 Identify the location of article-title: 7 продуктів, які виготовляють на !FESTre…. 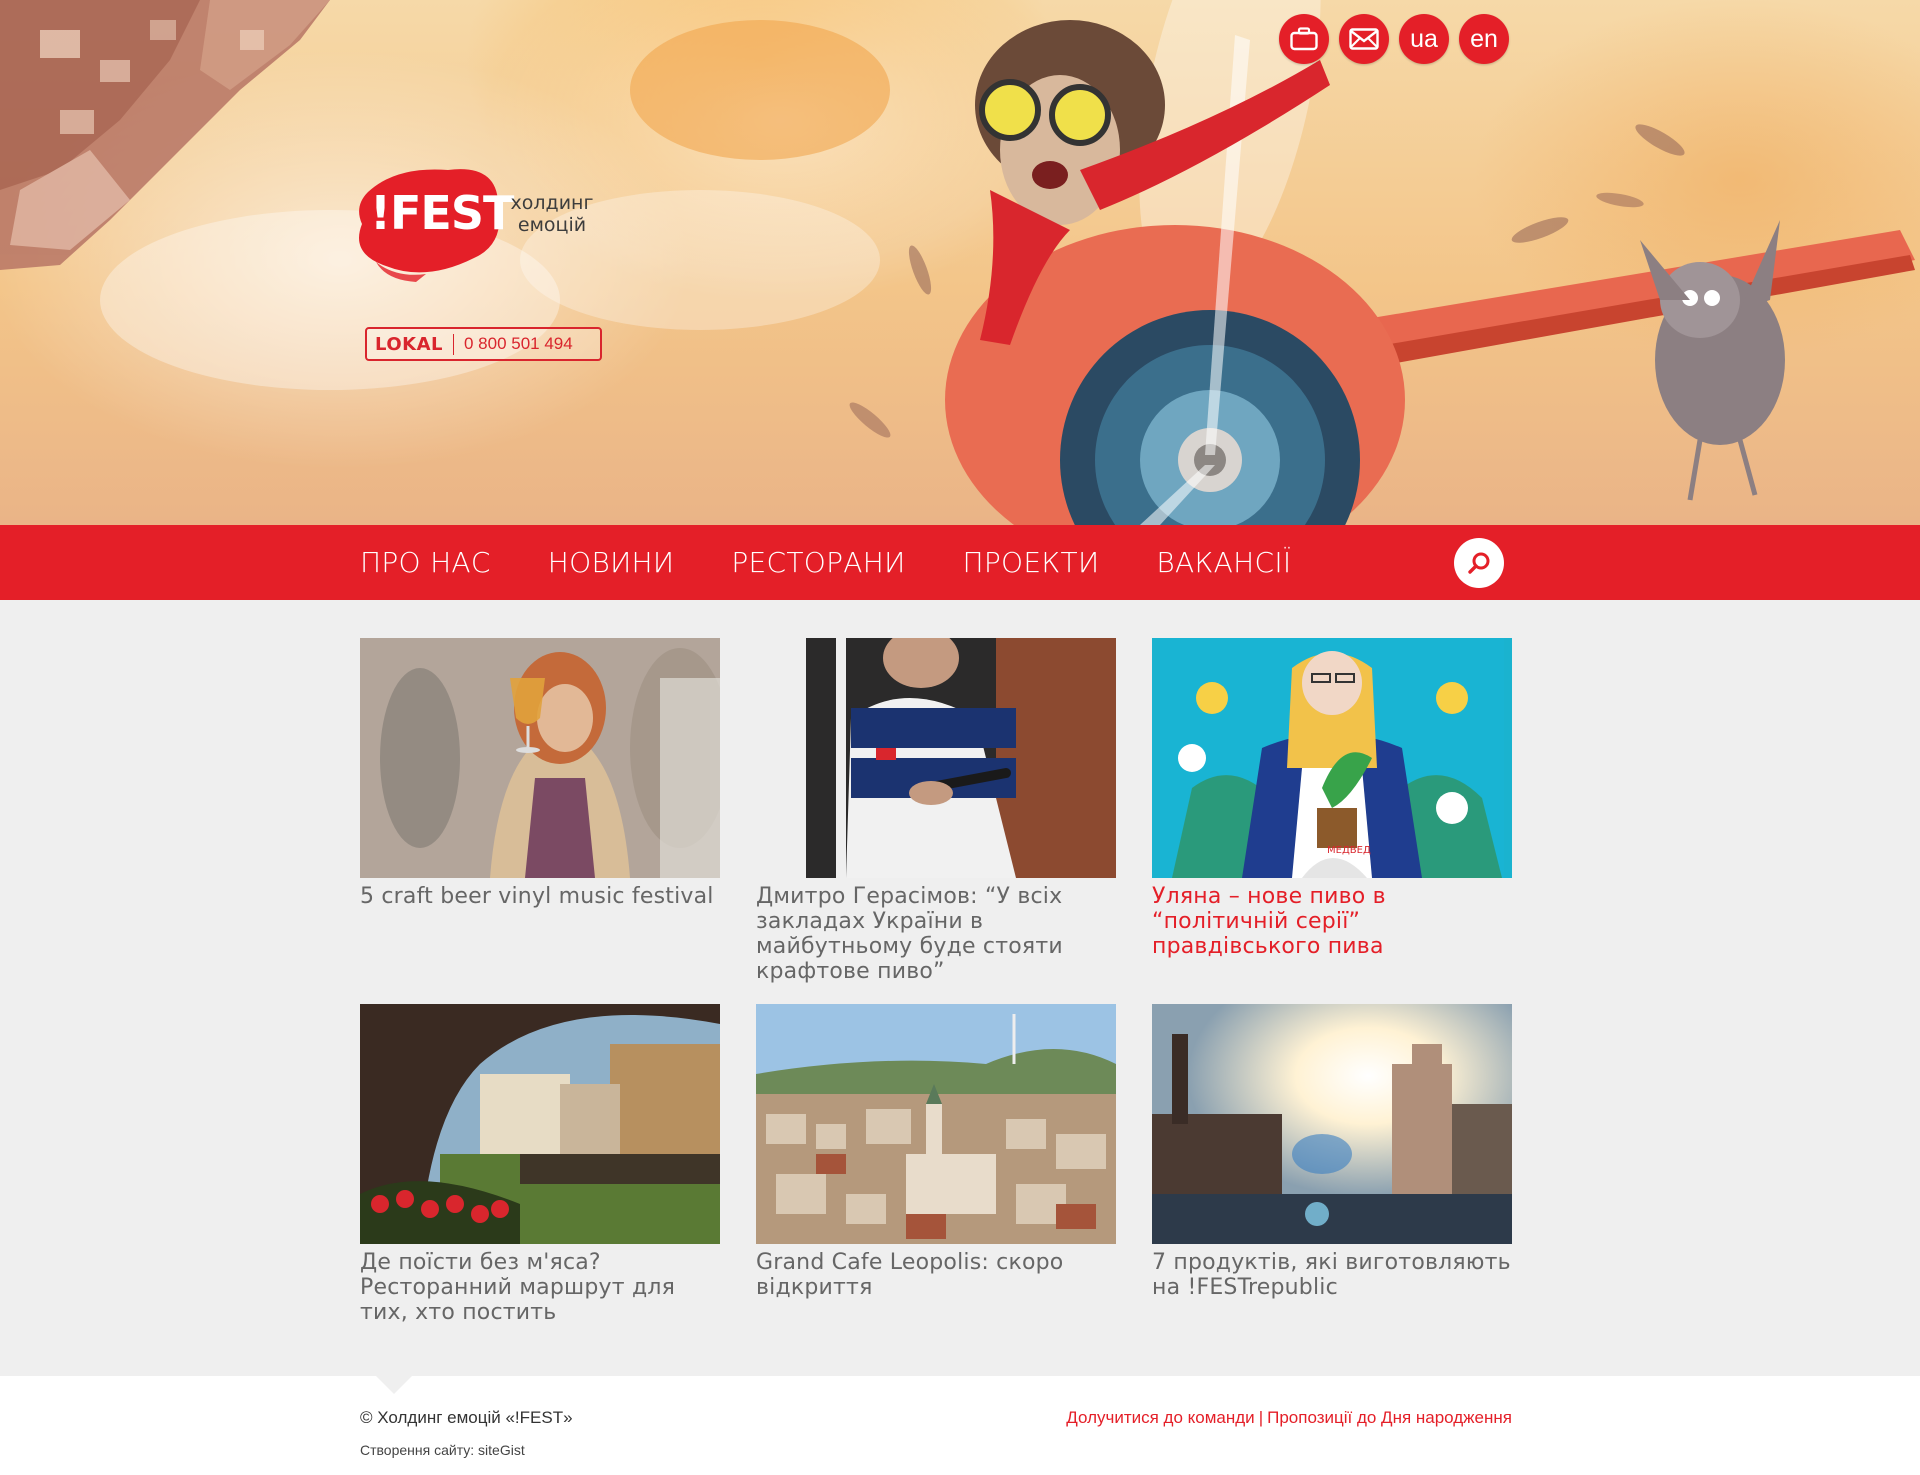
(1332, 1275).